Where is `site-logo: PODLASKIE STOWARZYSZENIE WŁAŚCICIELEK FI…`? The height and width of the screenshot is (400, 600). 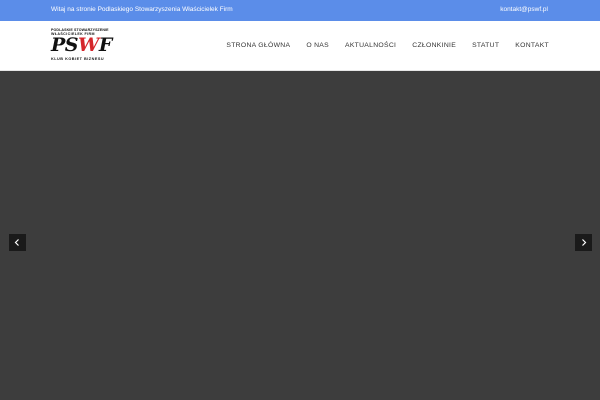
site-logo: PODLASKIE STOWARZYSZENIE WŁAŚCICIELEK FI… is located at coordinates (81, 46).